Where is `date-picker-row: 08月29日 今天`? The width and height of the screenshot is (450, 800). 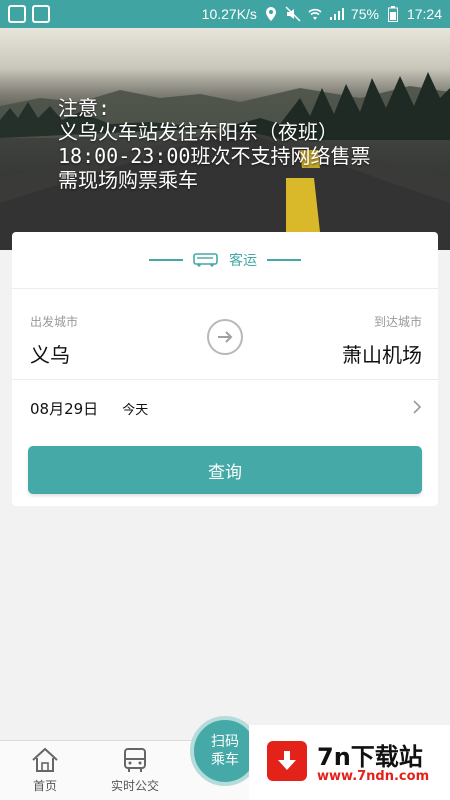 date-picker-row: 08月29日 今天 is located at coordinates (225, 408).